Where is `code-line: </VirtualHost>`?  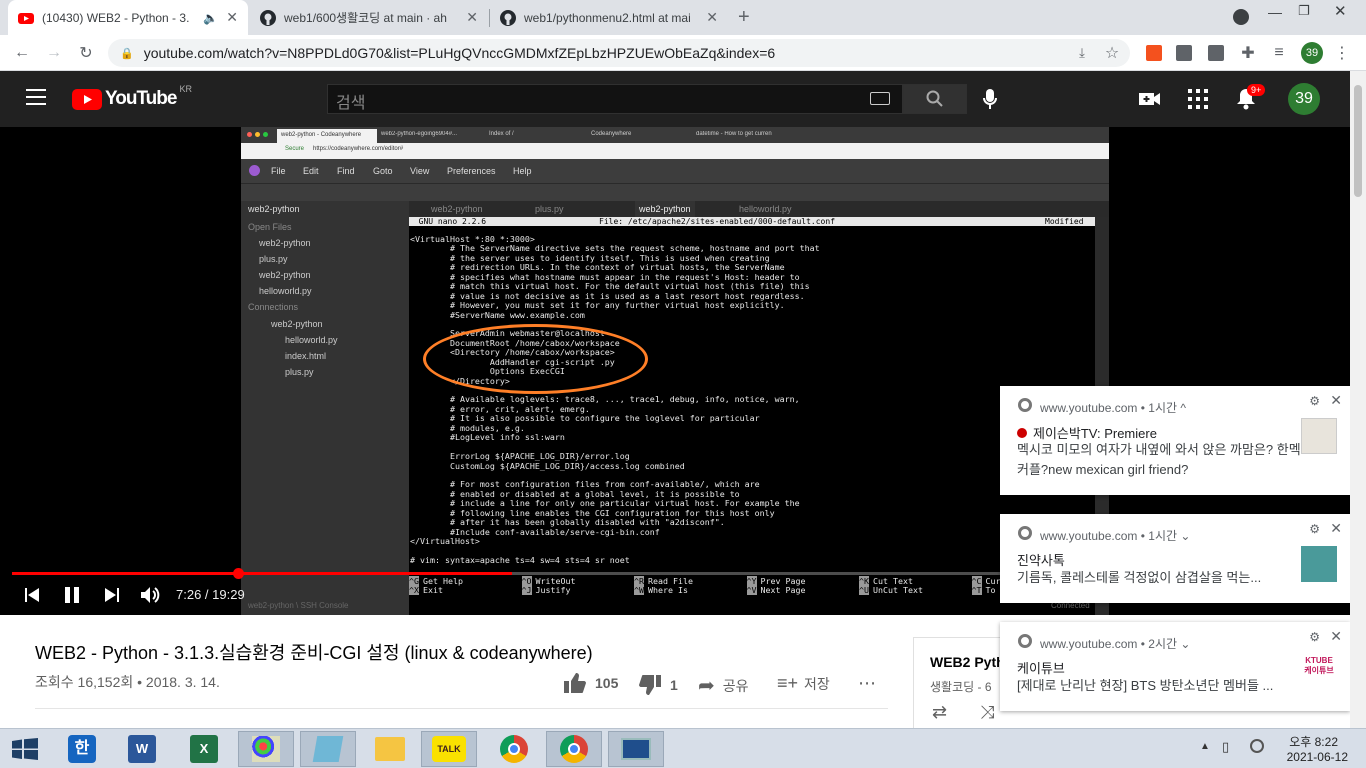 code-line: </VirtualHost> is located at coordinates (445, 541).